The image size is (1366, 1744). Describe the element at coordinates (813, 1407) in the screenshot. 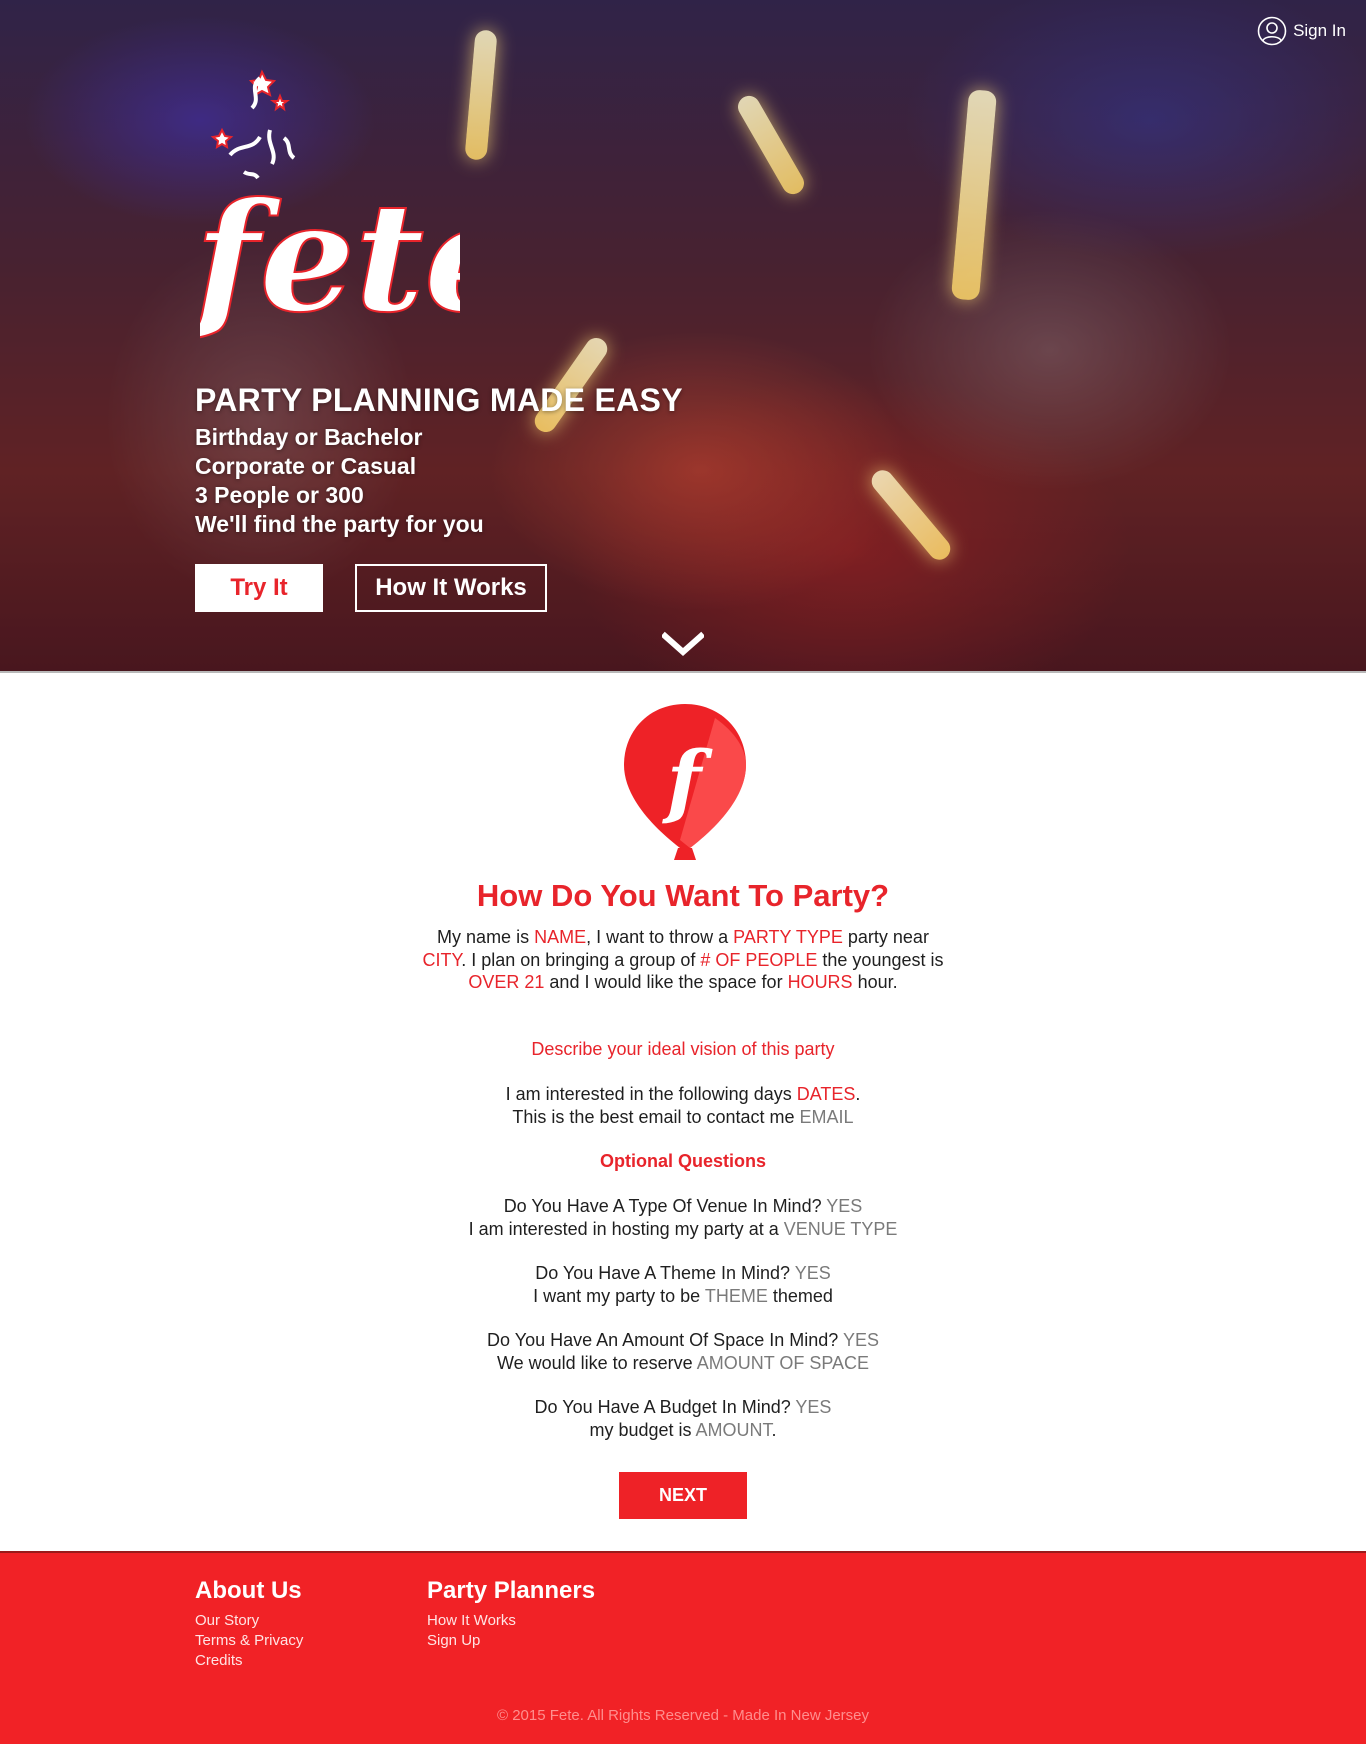

I see `budget-yes-toggle: YES` at that location.